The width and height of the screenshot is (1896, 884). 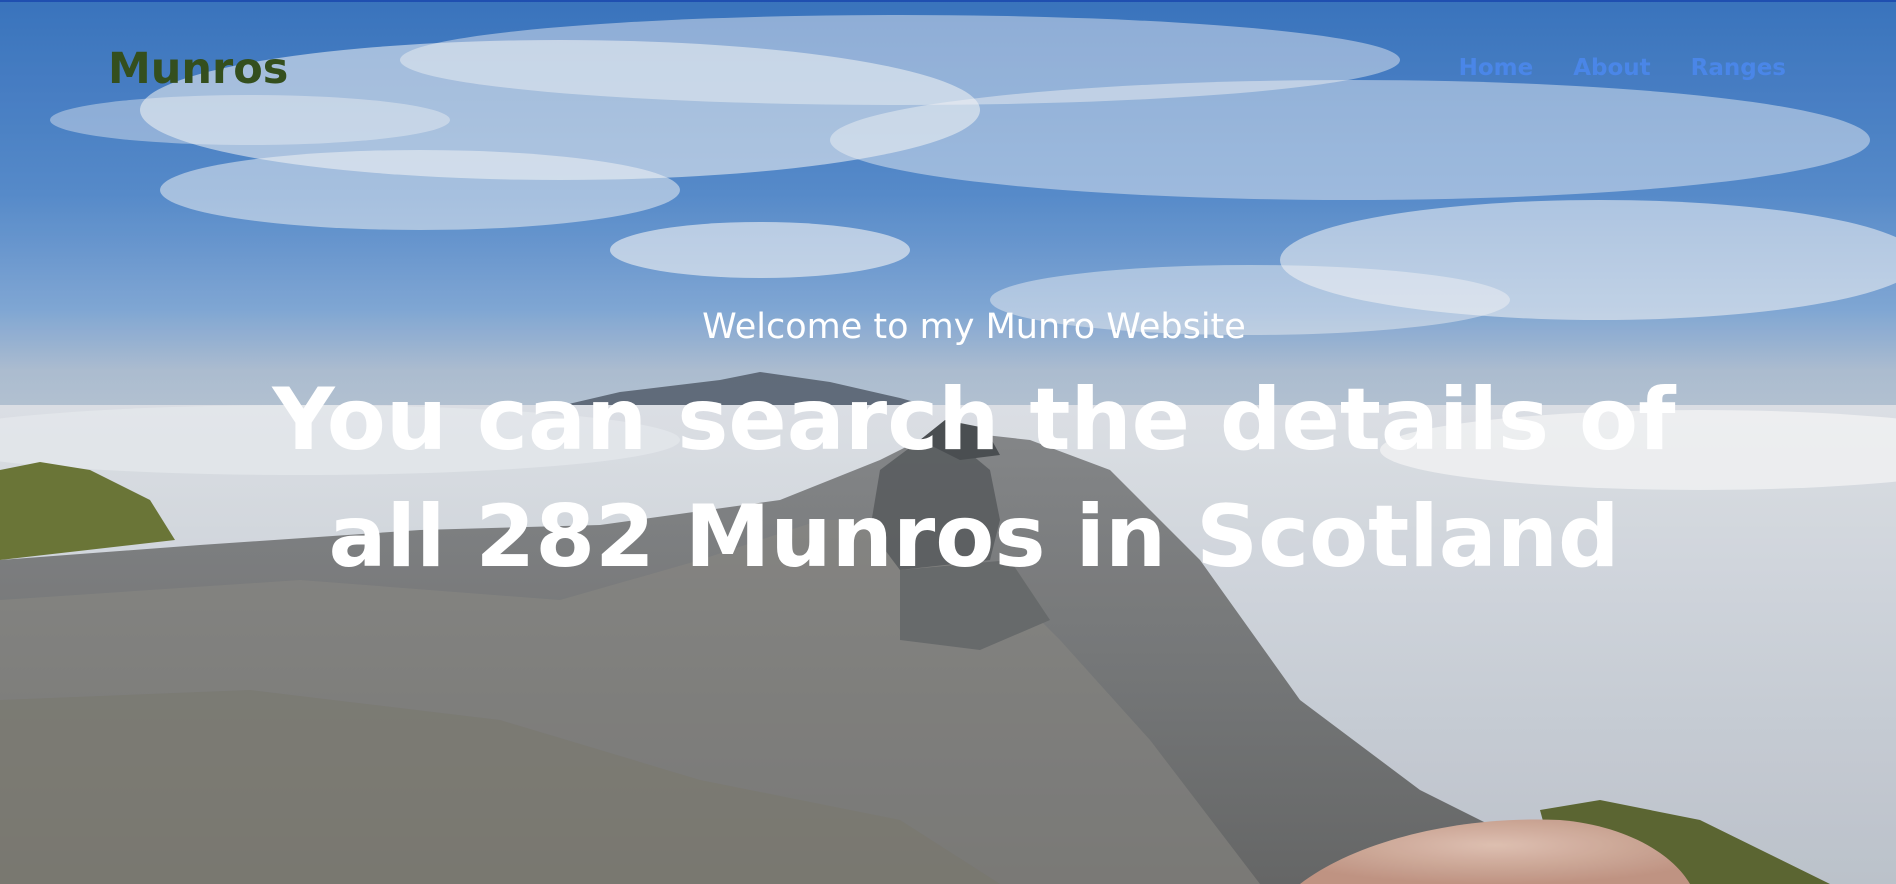 What do you see at coordinates (1496, 68) in the screenshot?
I see `nav-home-link: Home` at bounding box center [1496, 68].